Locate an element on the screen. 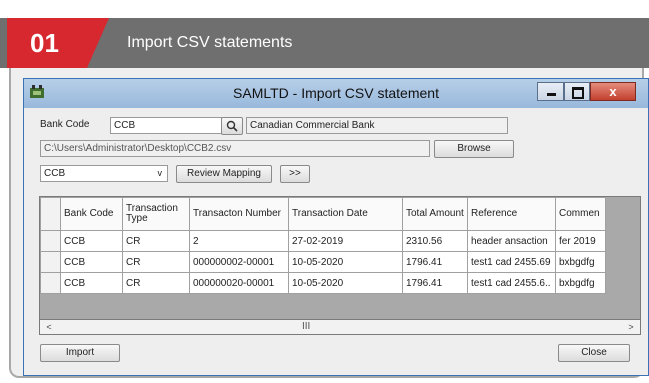 This screenshot has height=383, width=649. maximize-icon is located at coordinates (578, 93).